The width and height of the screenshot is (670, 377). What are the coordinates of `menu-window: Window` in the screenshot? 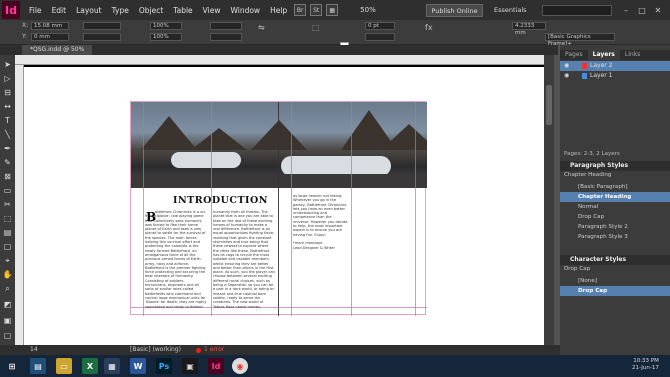 It's located at (245, 10).